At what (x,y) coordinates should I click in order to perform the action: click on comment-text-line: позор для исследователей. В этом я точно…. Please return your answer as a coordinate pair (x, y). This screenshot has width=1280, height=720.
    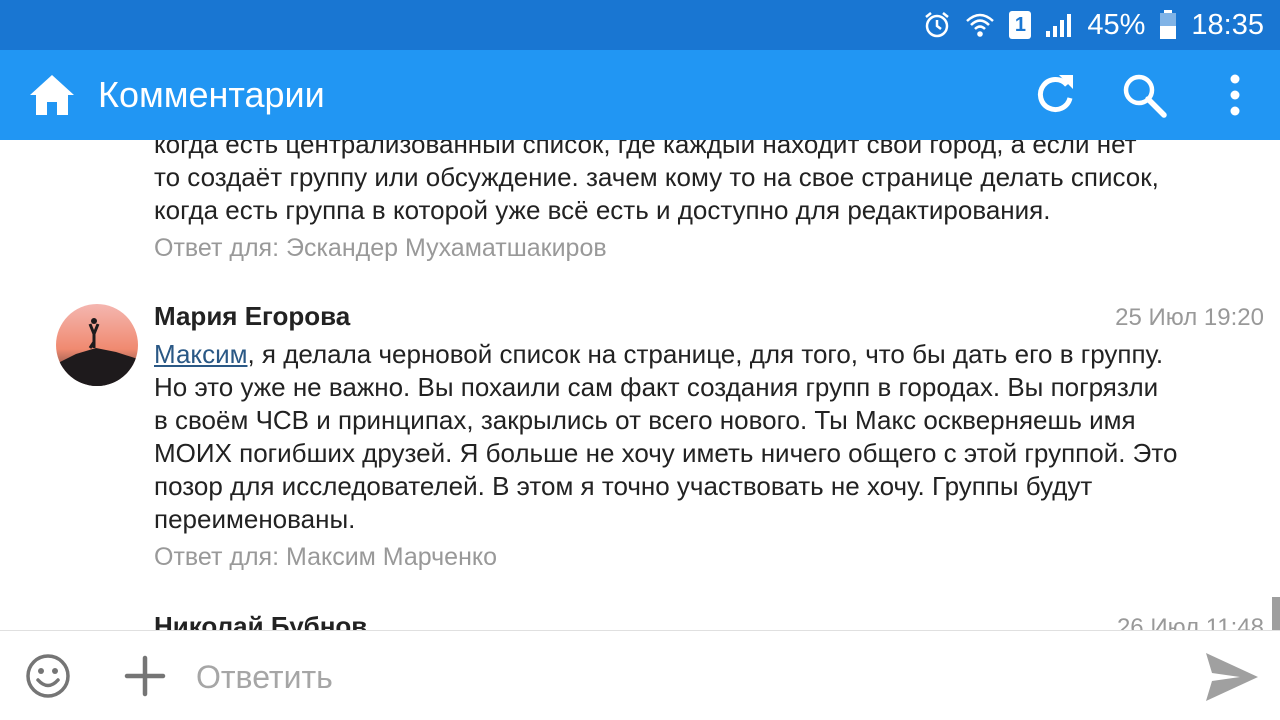
    Looking at the image, I should click on (623, 486).